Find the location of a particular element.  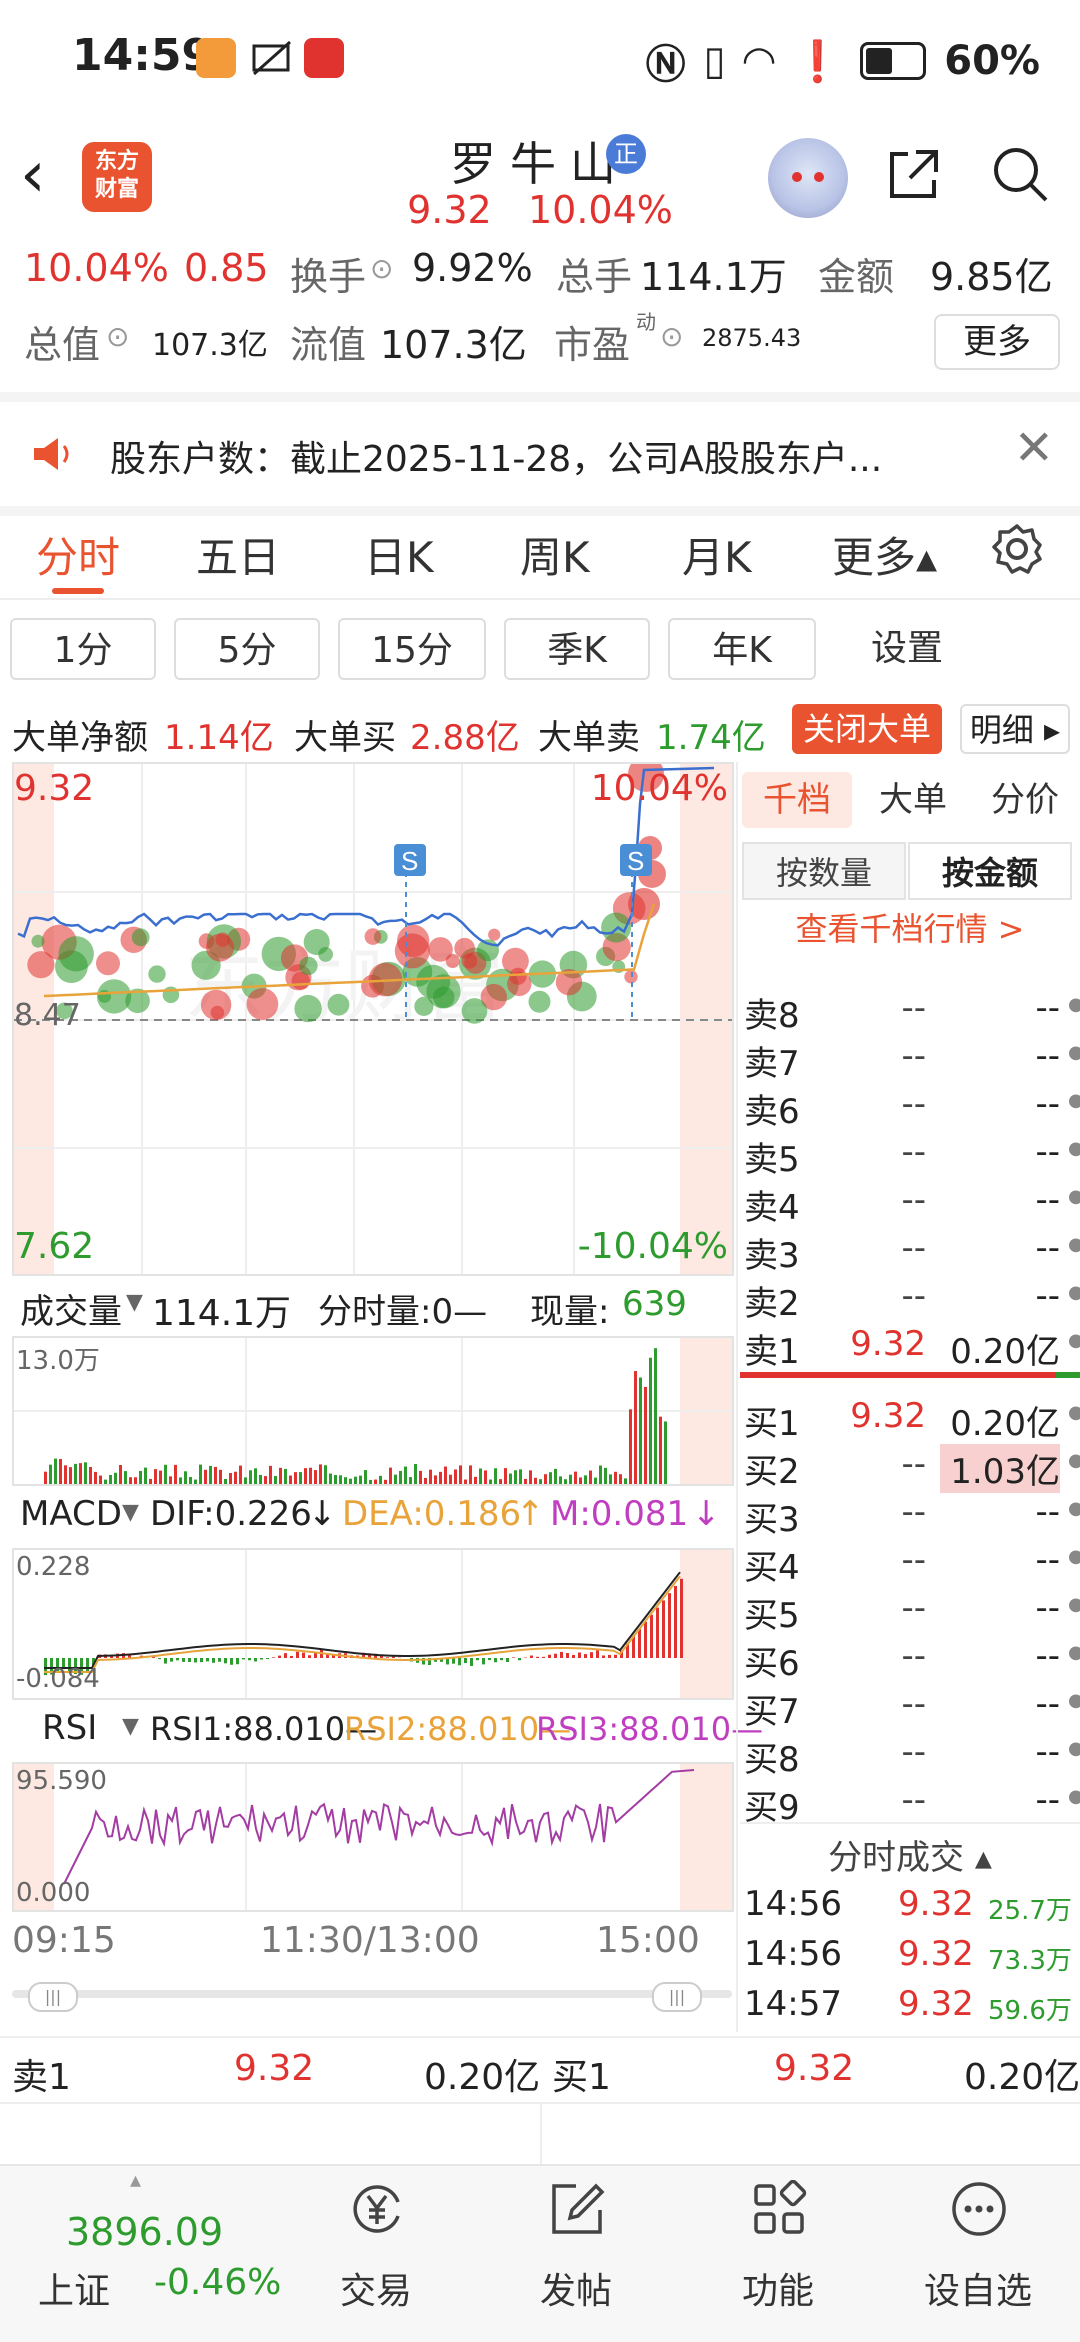

more-dots-icon is located at coordinates (979, 2209).